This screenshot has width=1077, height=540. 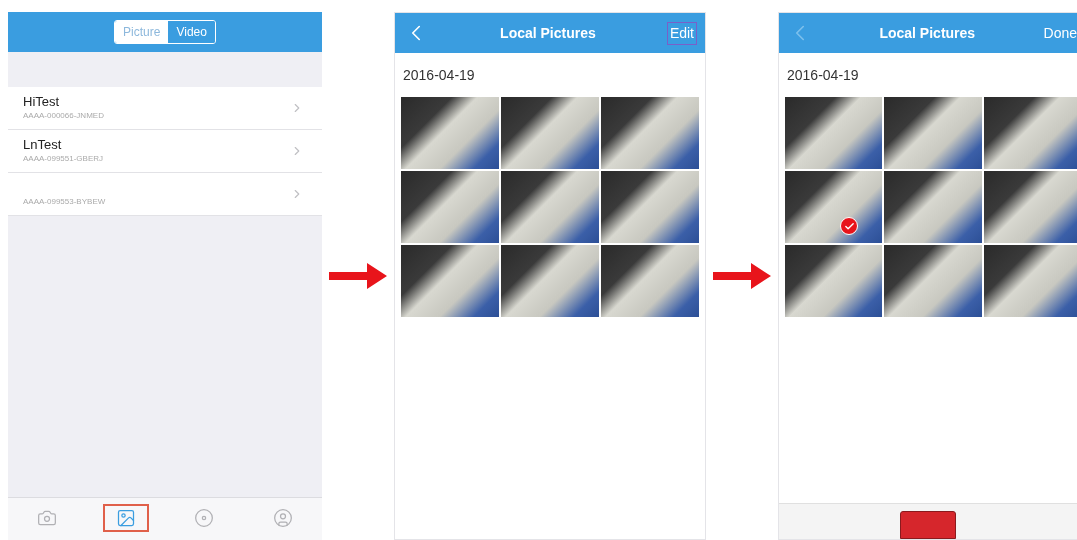 What do you see at coordinates (47, 518) in the screenshot?
I see `camera-icon` at bounding box center [47, 518].